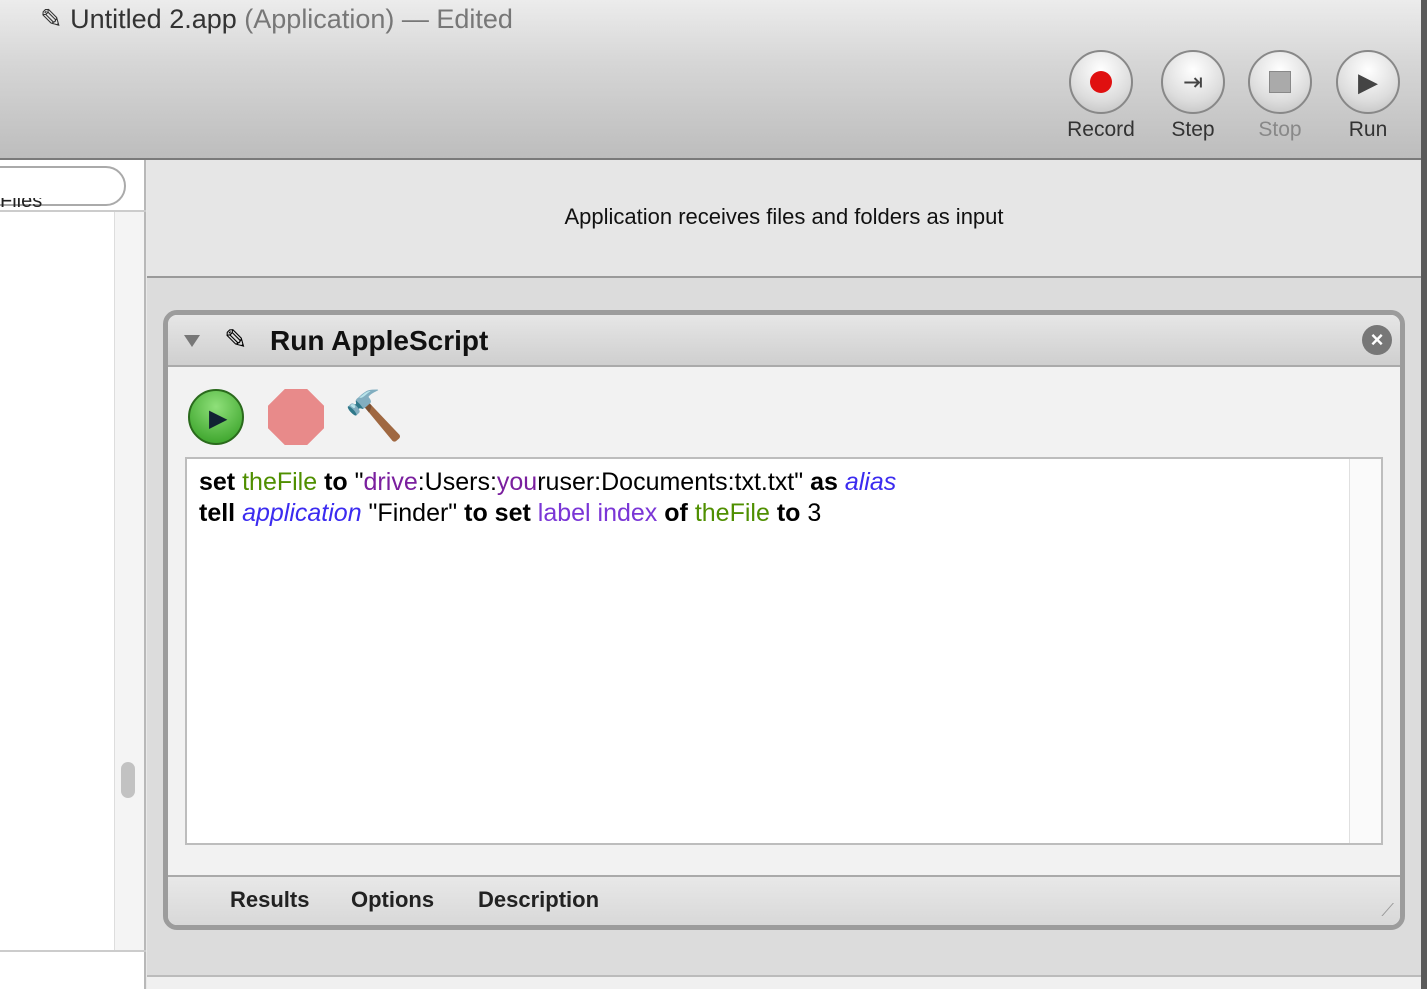  I want to click on code-token: as, so click(824, 482).